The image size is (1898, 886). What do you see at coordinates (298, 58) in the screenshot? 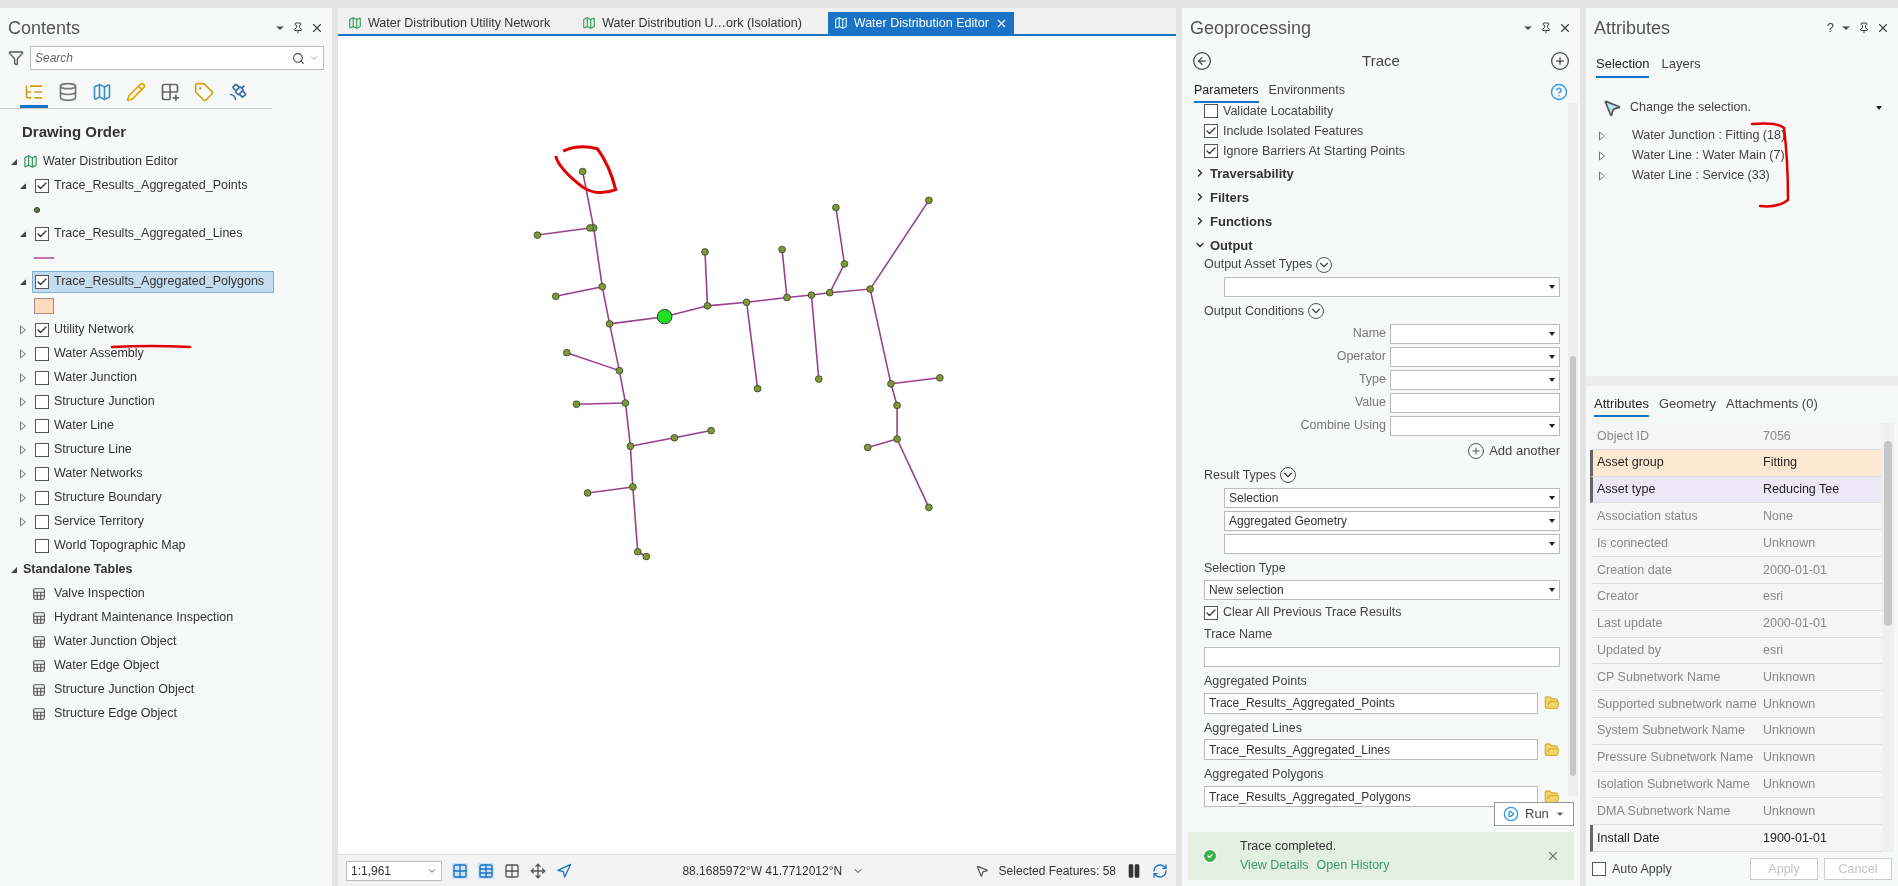
I see `search-icon` at bounding box center [298, 58].